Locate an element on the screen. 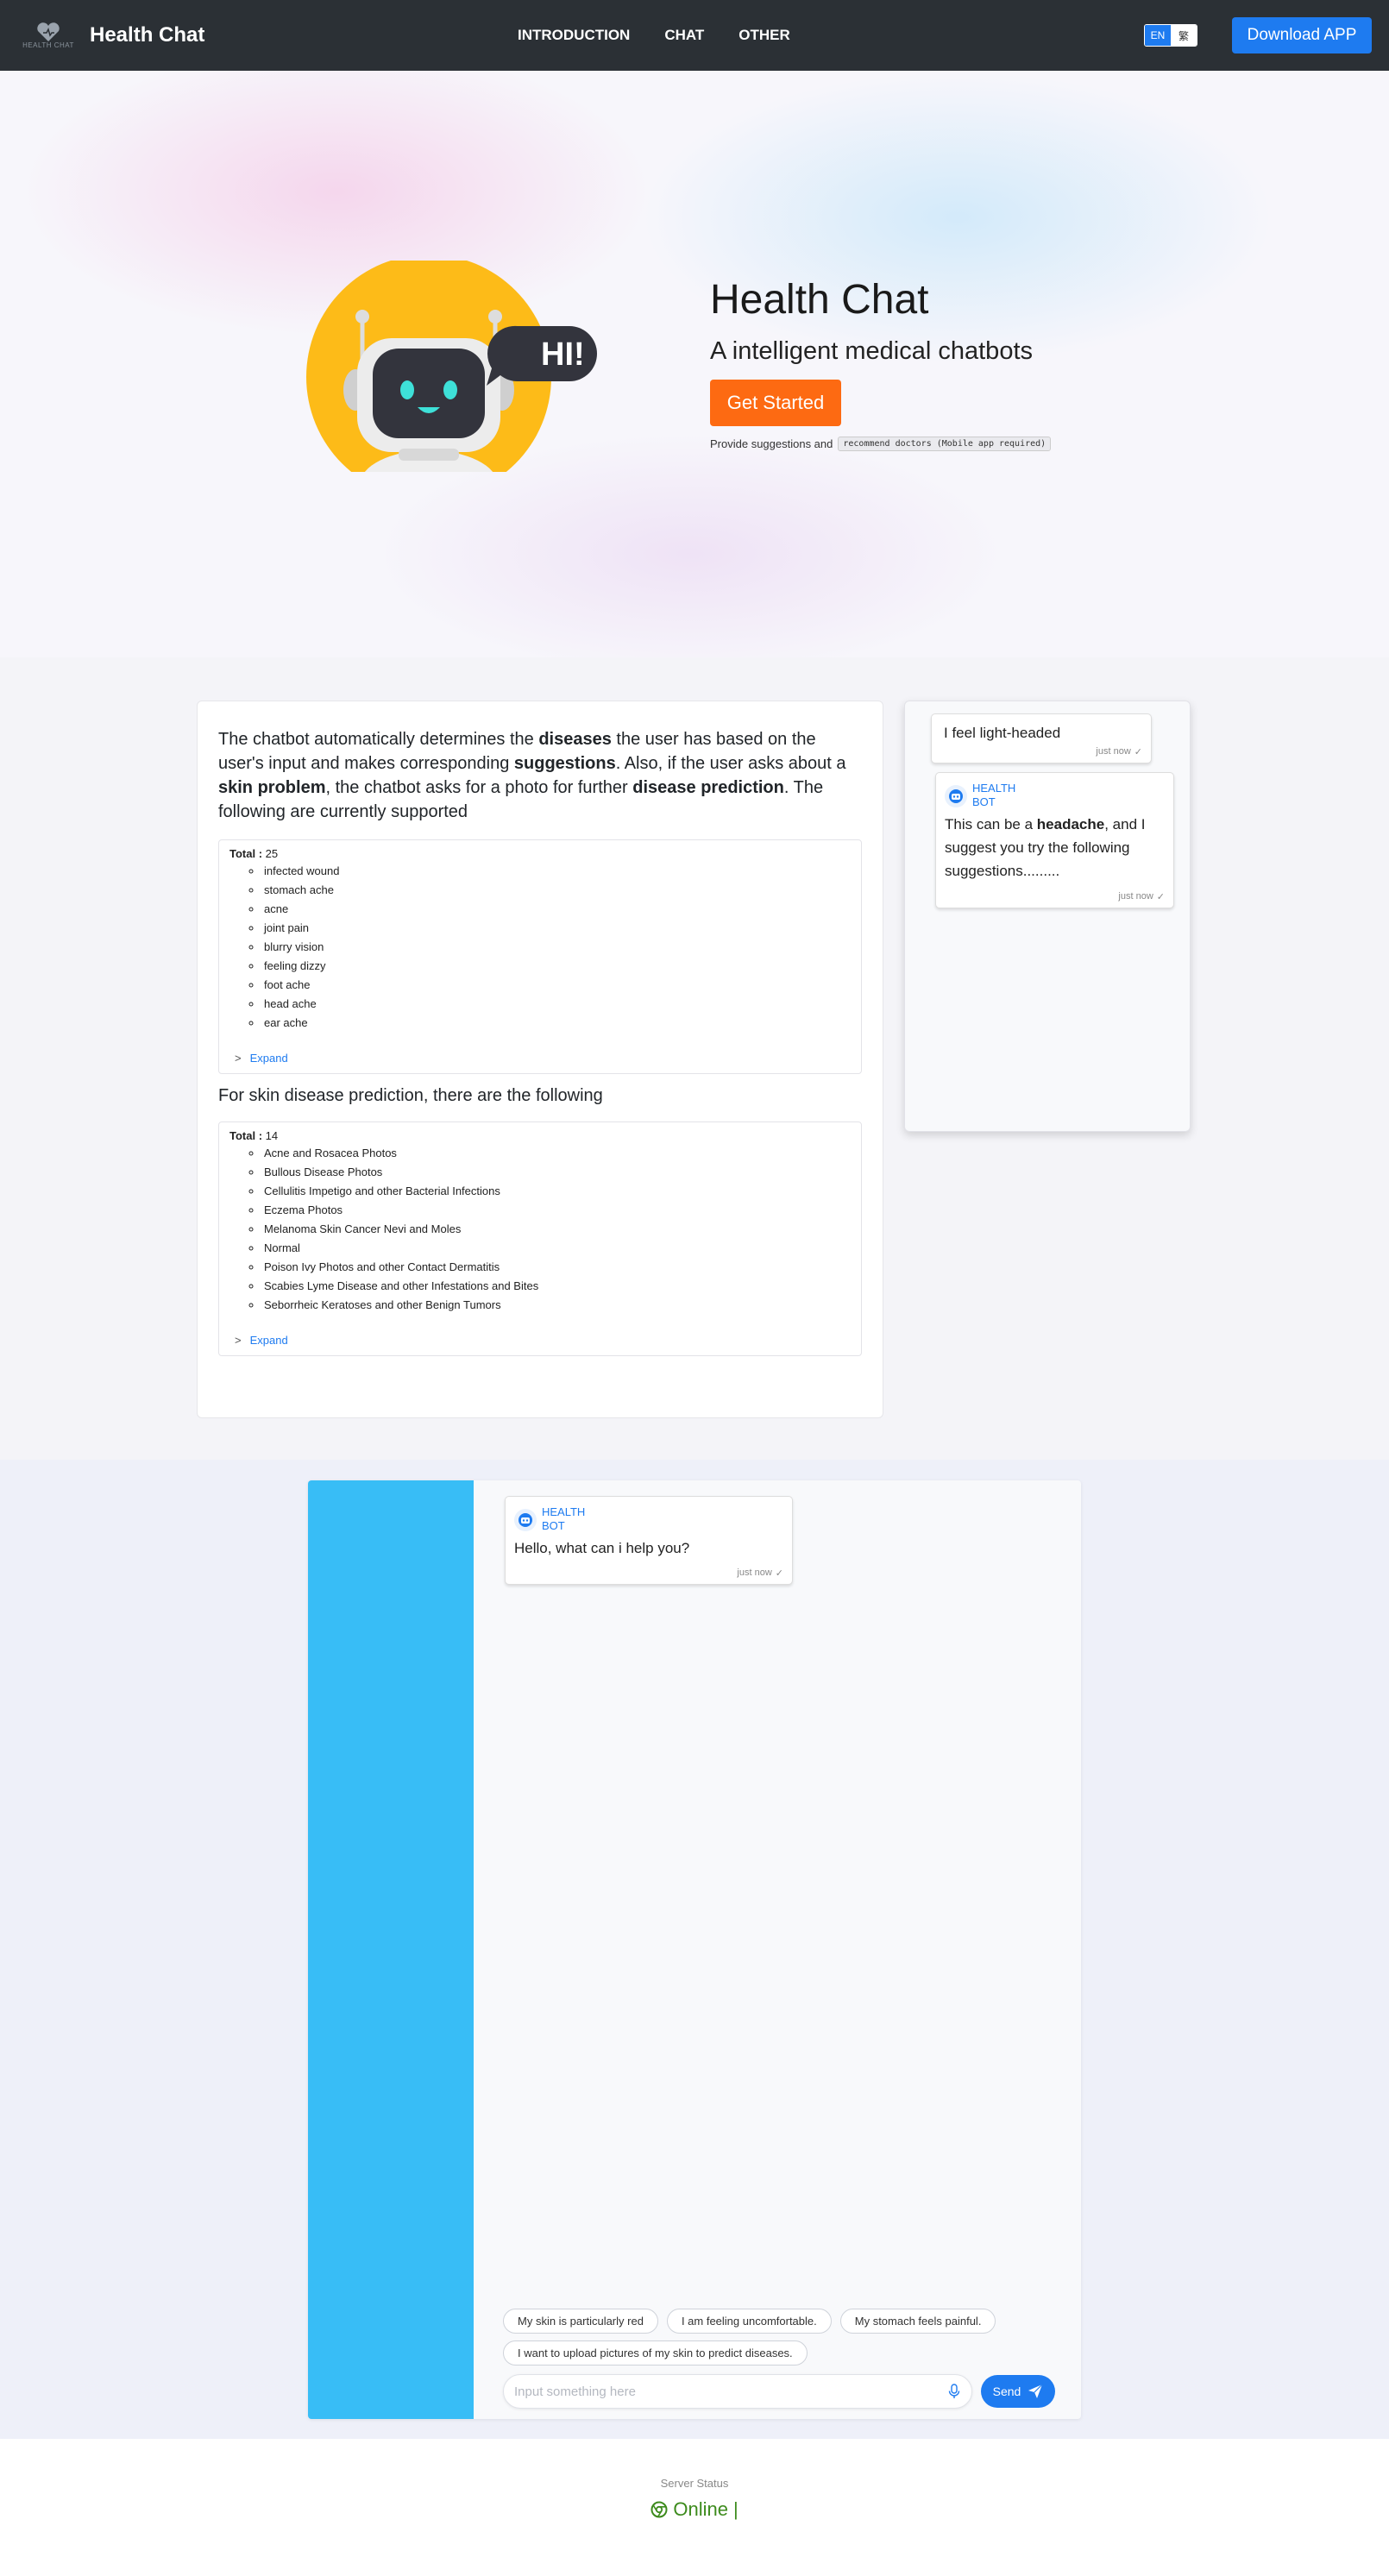  list-item: infected wound is located at coordinates (556, 871).